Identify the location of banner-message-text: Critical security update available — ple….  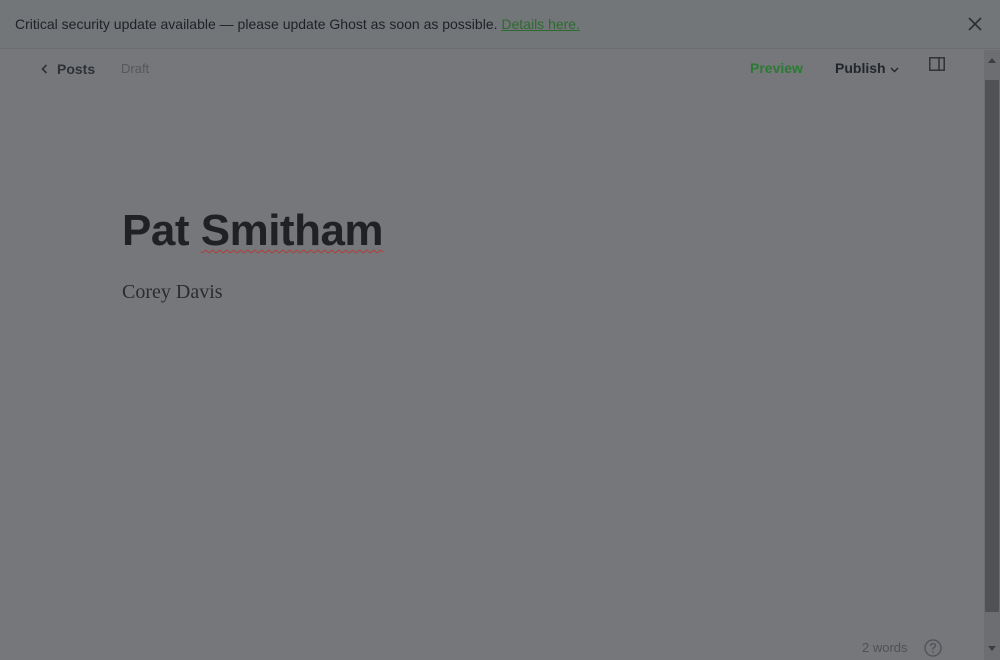
(256, 24).